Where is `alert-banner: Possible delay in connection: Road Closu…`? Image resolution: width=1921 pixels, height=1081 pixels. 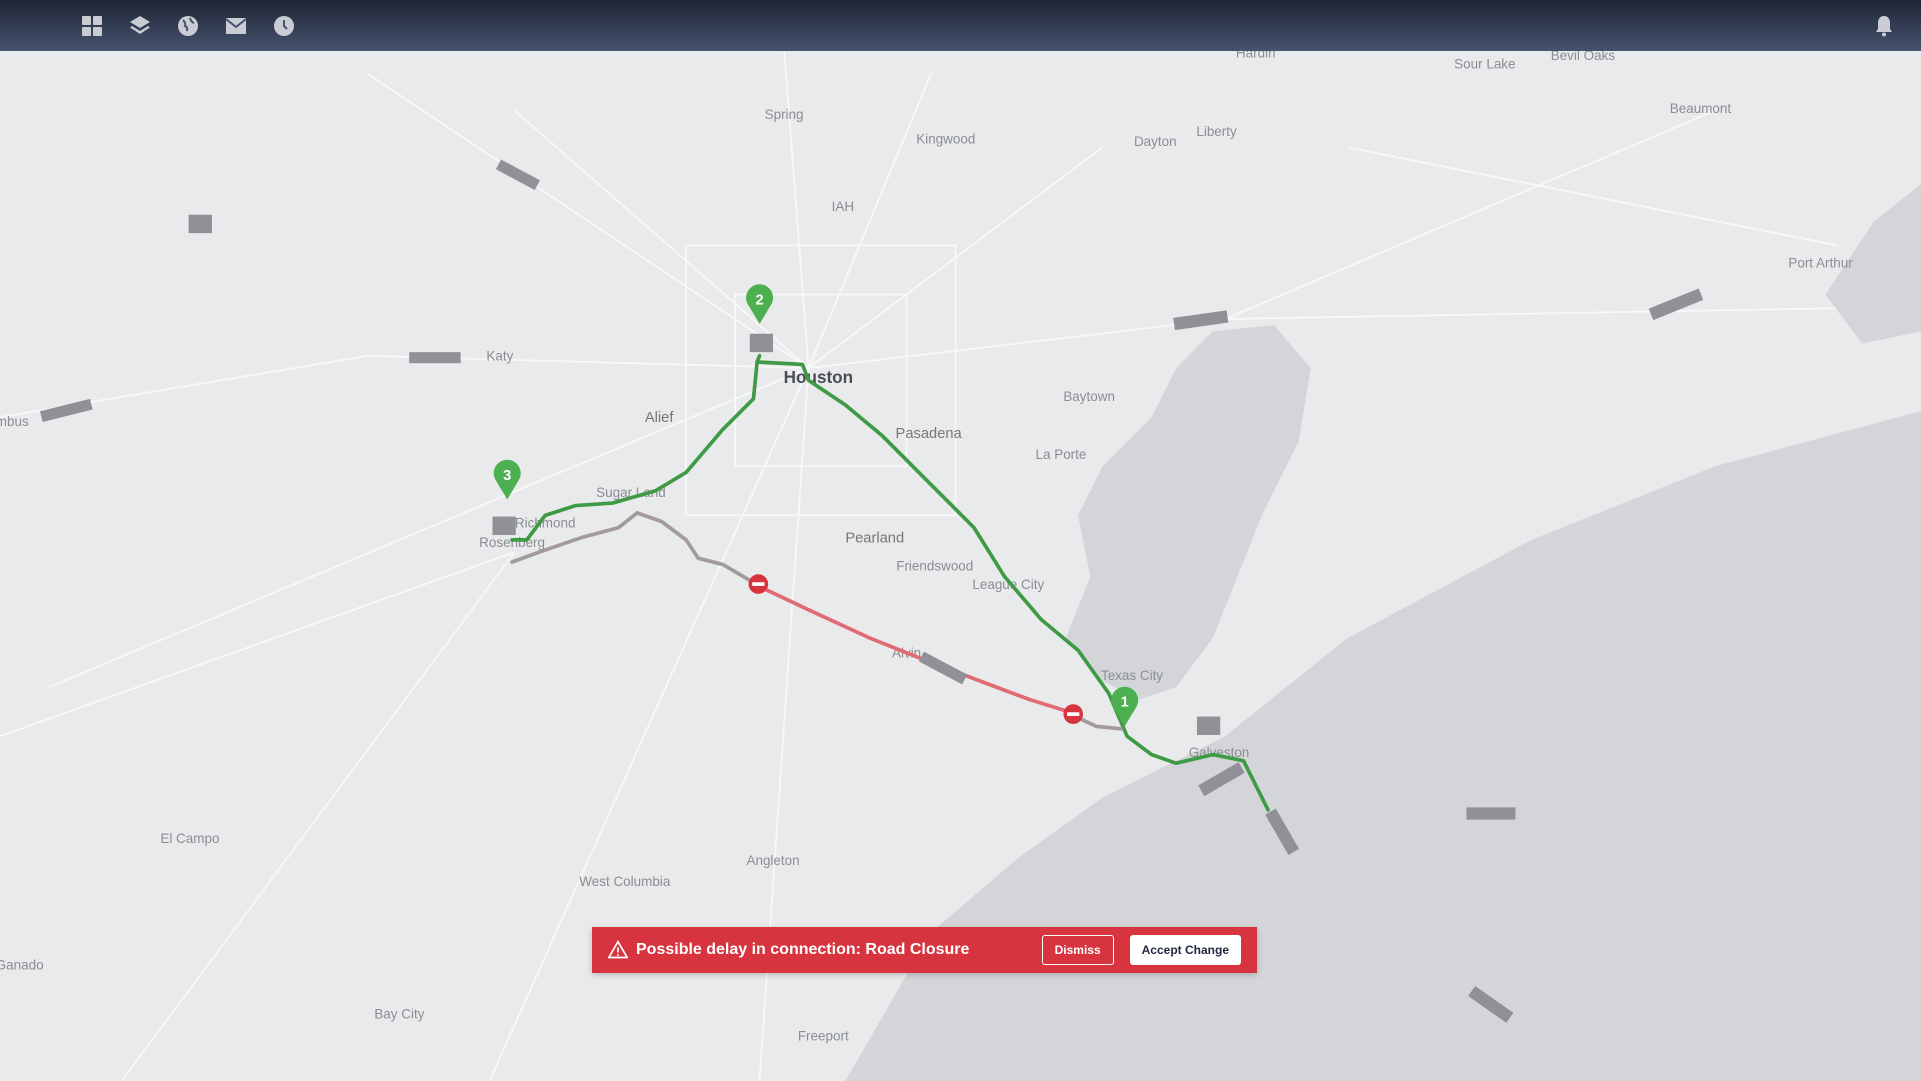
alert-banner: Possible delay in connection: Road Closu… is located at coordinates (924, 950).